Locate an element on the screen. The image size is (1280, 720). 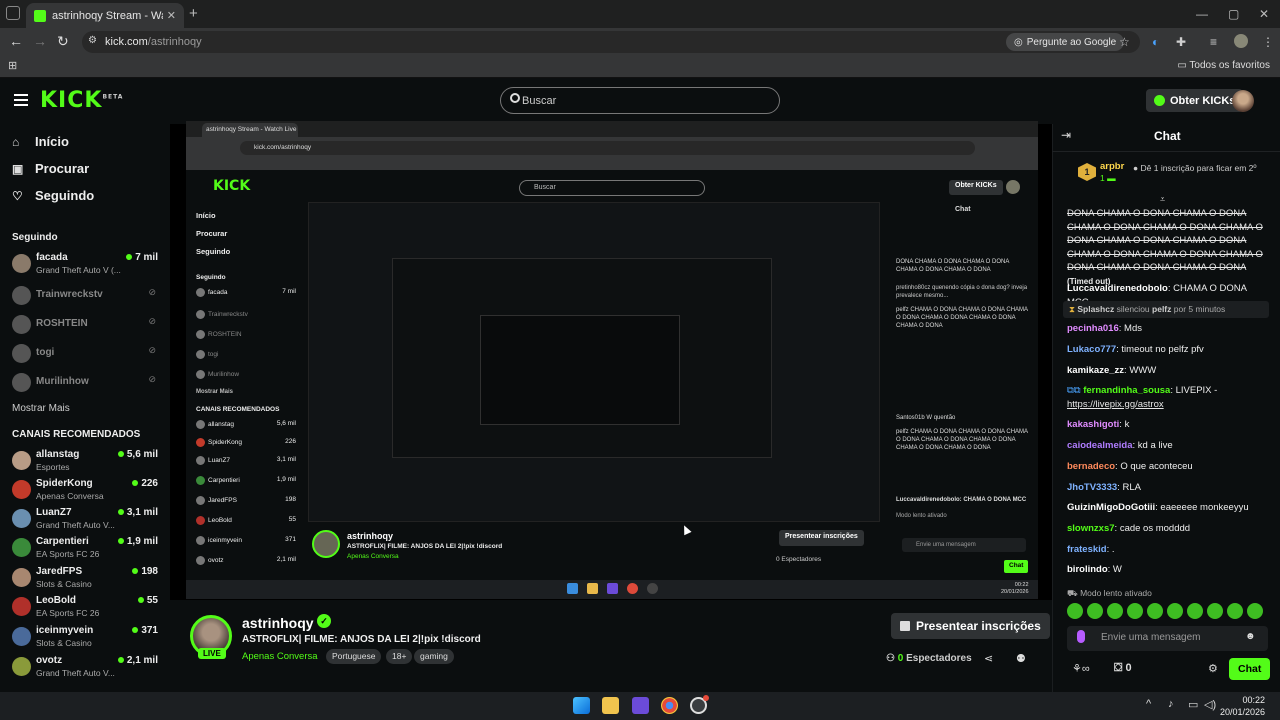
tray-network-icon: ▭ is located at coordinates (1193, 704).